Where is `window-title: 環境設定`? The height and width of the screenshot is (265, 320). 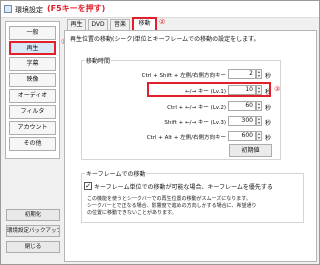 window-title: 環境設定 is located at coordinates (29, 10).